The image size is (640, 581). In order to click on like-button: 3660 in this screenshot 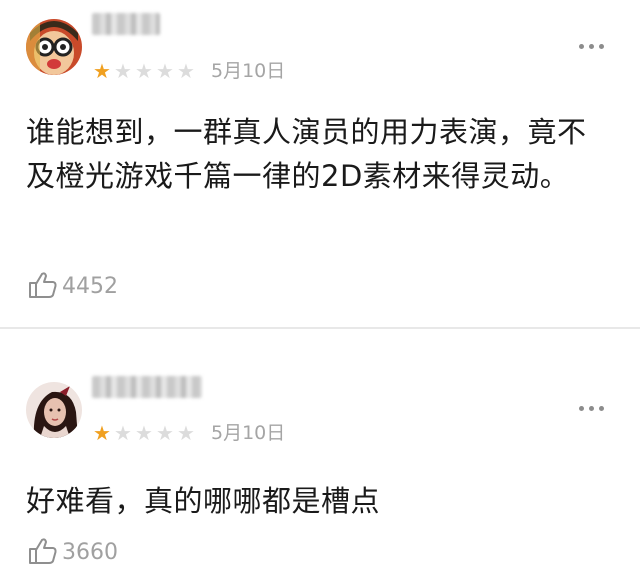, I will do `click(73, 551)`.